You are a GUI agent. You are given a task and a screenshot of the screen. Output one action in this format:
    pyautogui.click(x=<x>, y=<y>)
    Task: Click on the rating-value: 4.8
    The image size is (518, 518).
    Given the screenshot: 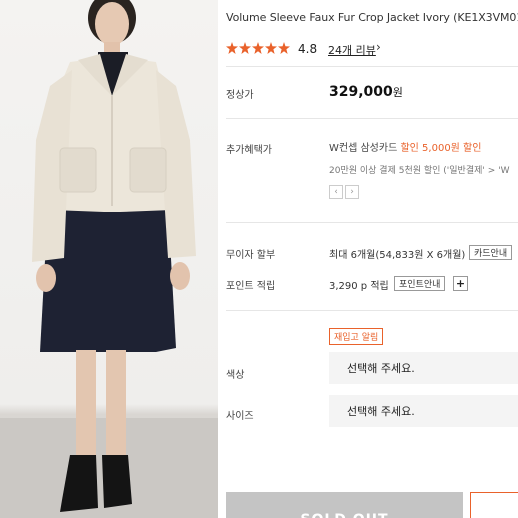 What is the action you would take?
    pyautogui.click(x=308, y=49)
    